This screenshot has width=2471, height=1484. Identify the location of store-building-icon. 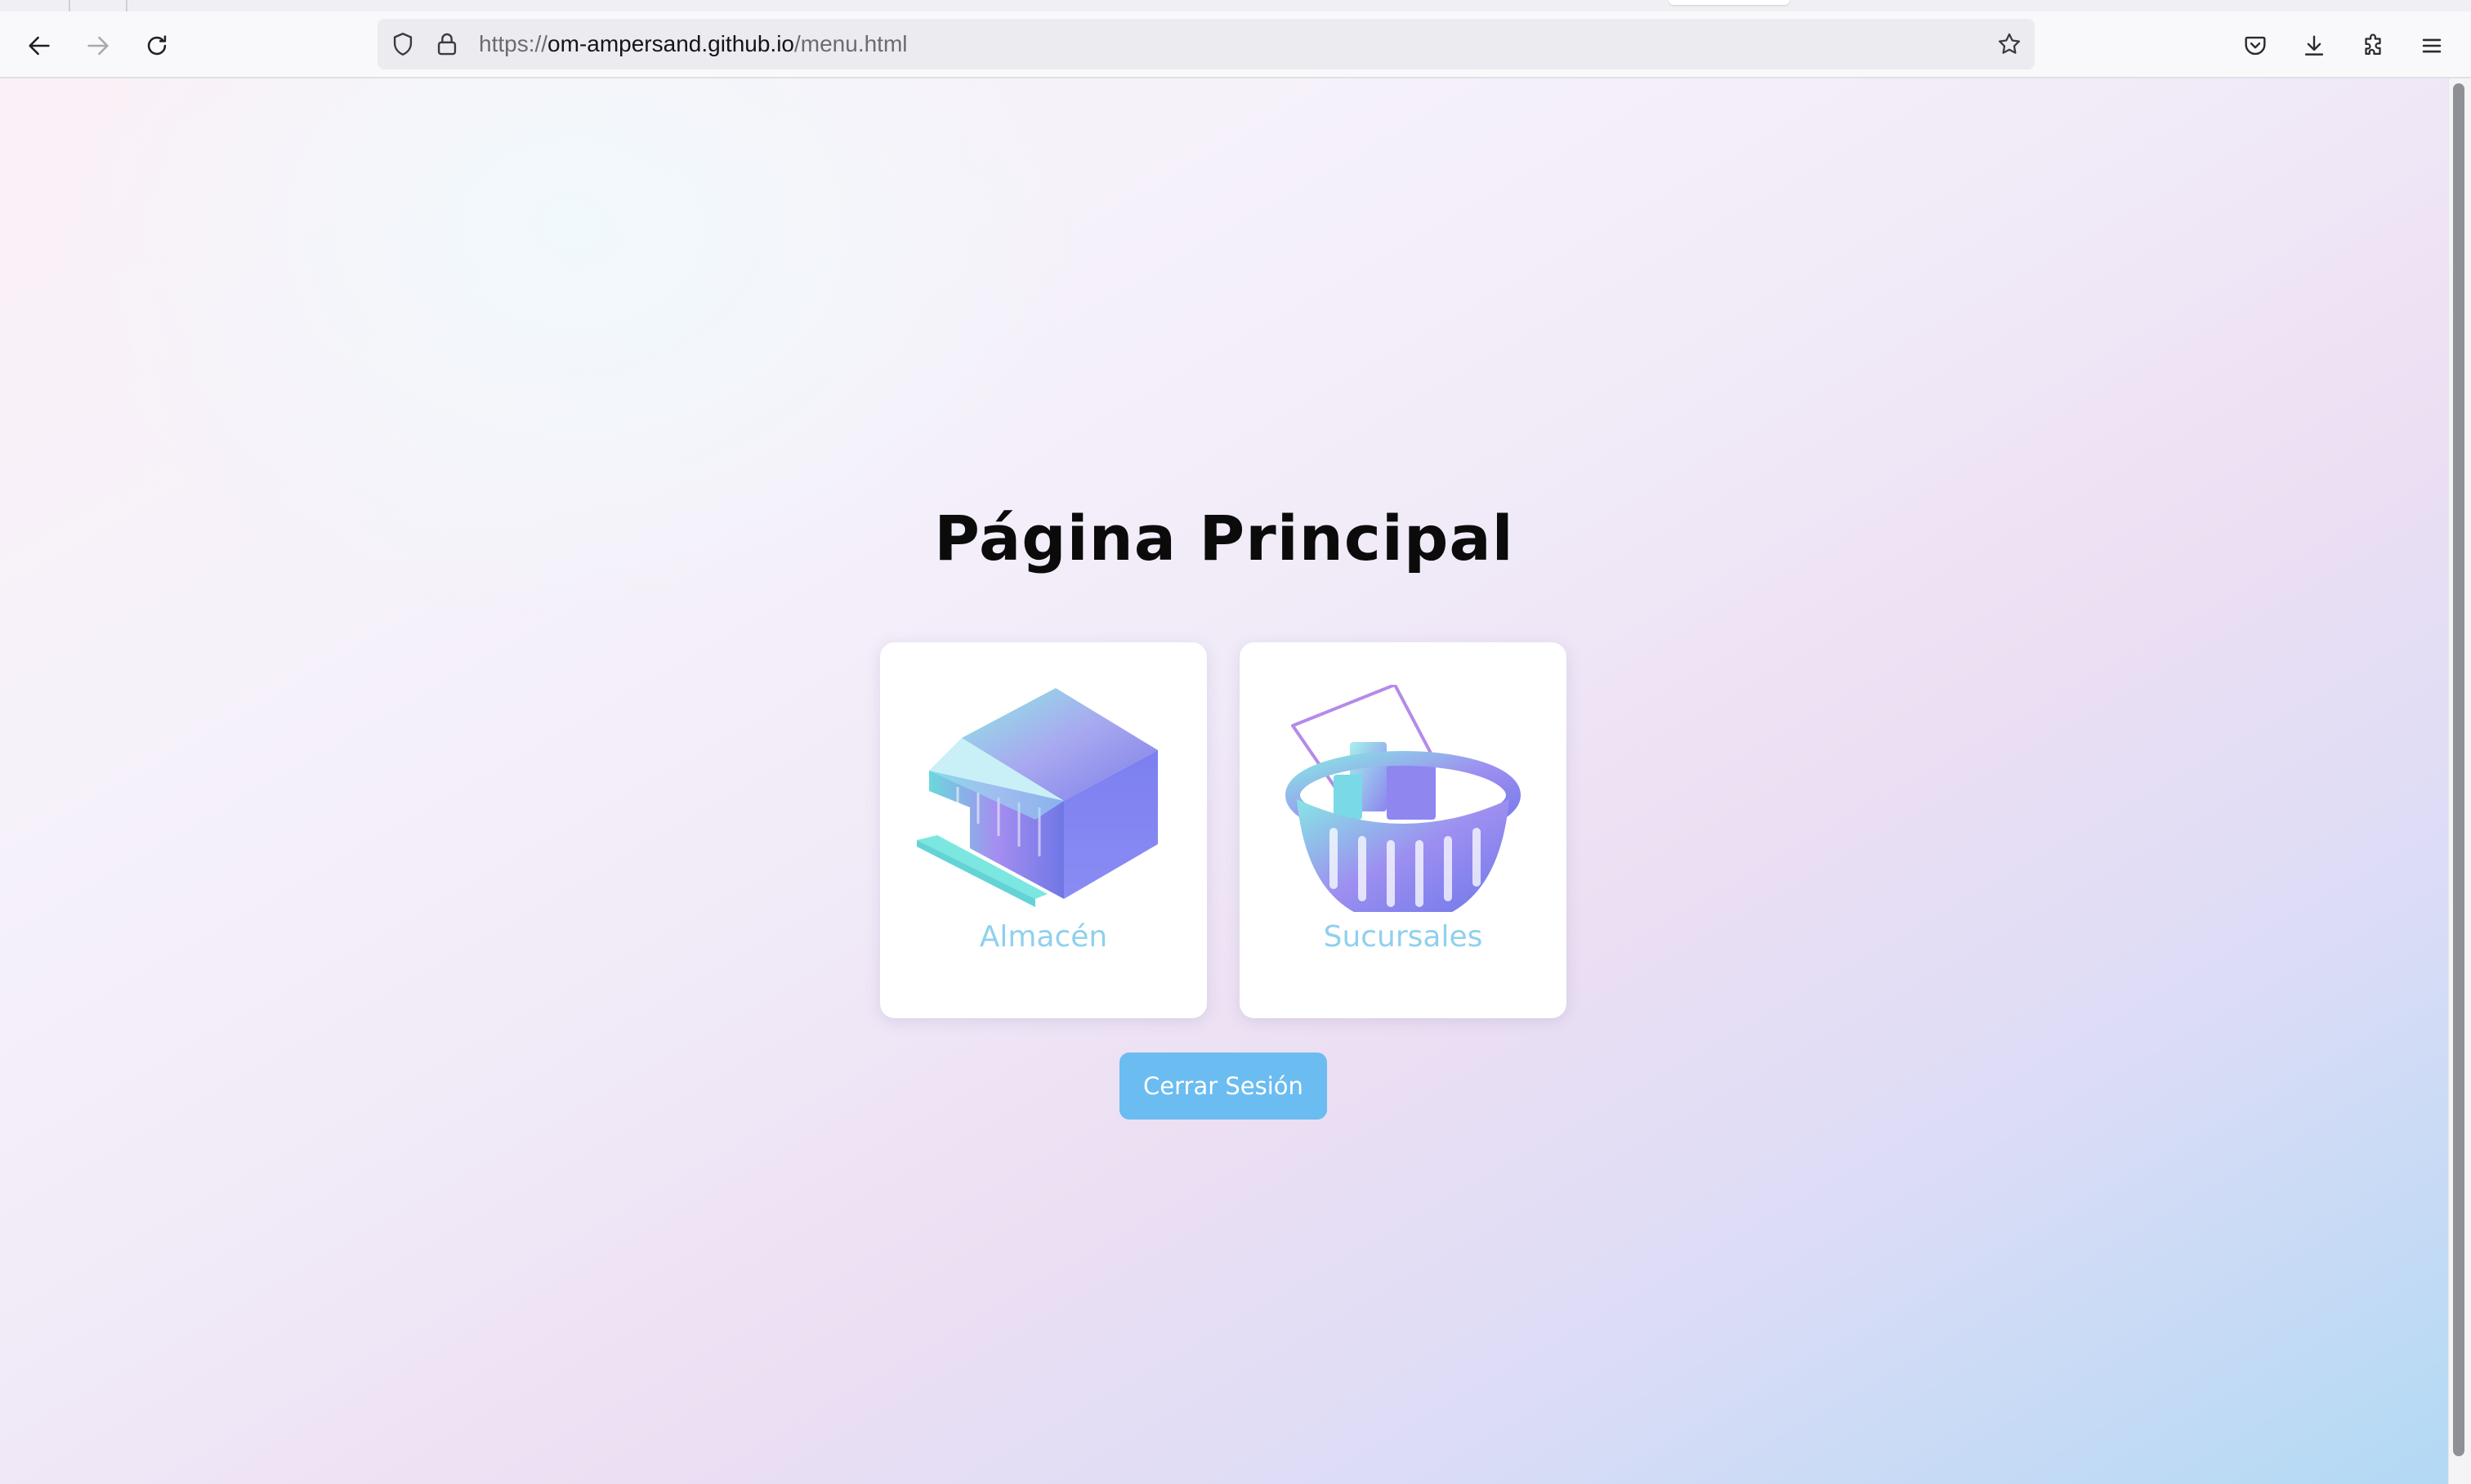
(1037, 797).